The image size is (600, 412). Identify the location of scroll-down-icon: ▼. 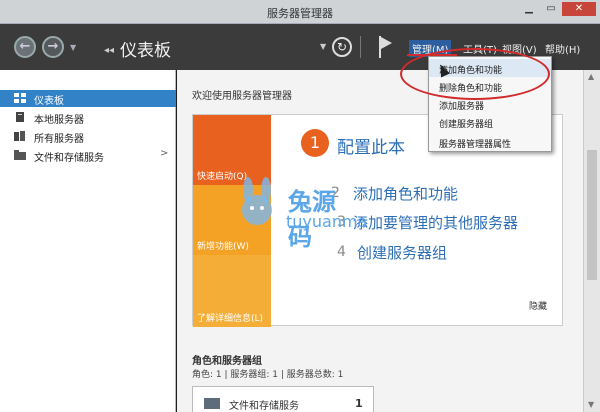
(591, 404).